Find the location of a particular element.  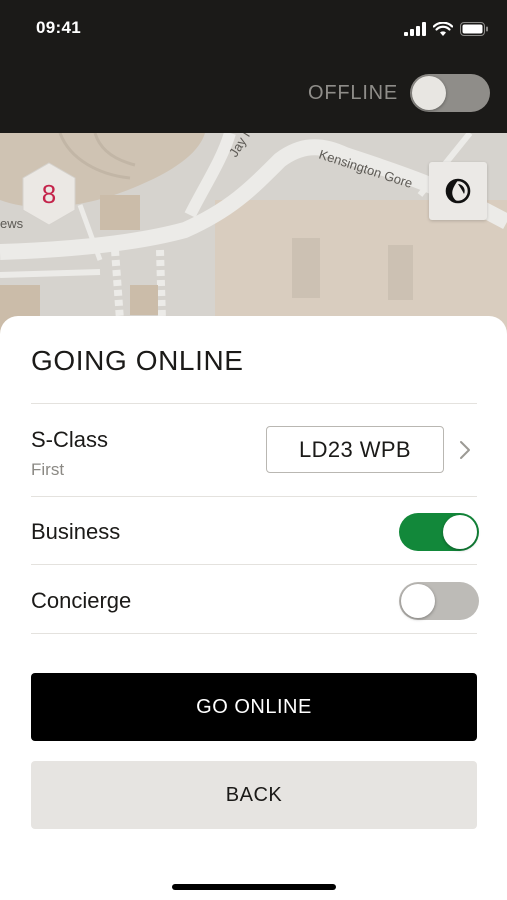

map-theme-button is located at coordinates (458, 191).